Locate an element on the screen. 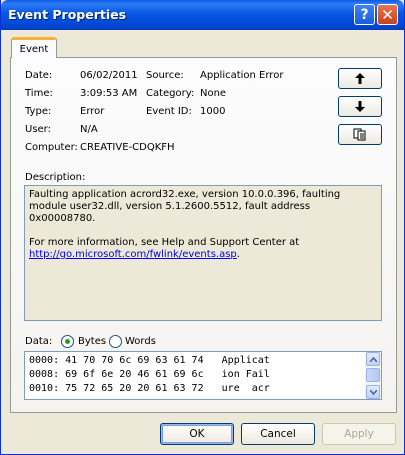 This screenshot has width=405, height=455. data-row: 0008: 69 6f 6e 20 46 61 69 6c ion Fail is located at coordinates (149, 374).